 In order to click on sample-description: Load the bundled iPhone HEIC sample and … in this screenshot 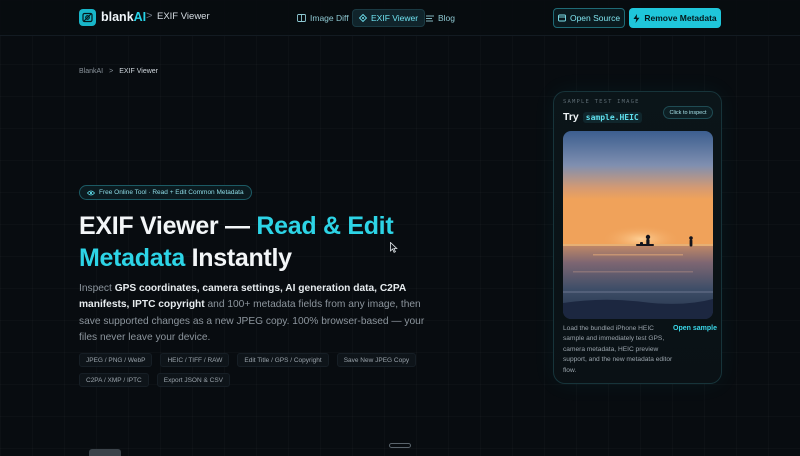, I will do `click(618, 349)`.